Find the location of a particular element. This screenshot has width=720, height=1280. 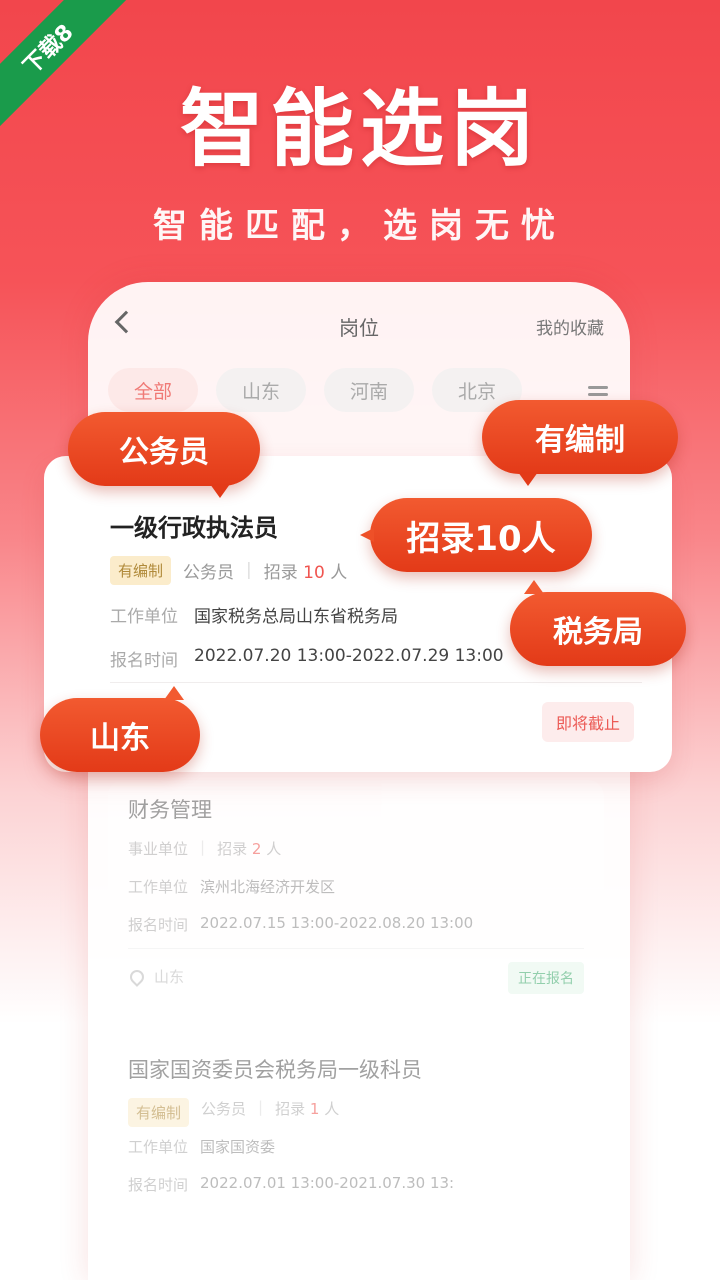

callout-has-quota: 有编制 is located at coordinates (580, 443).